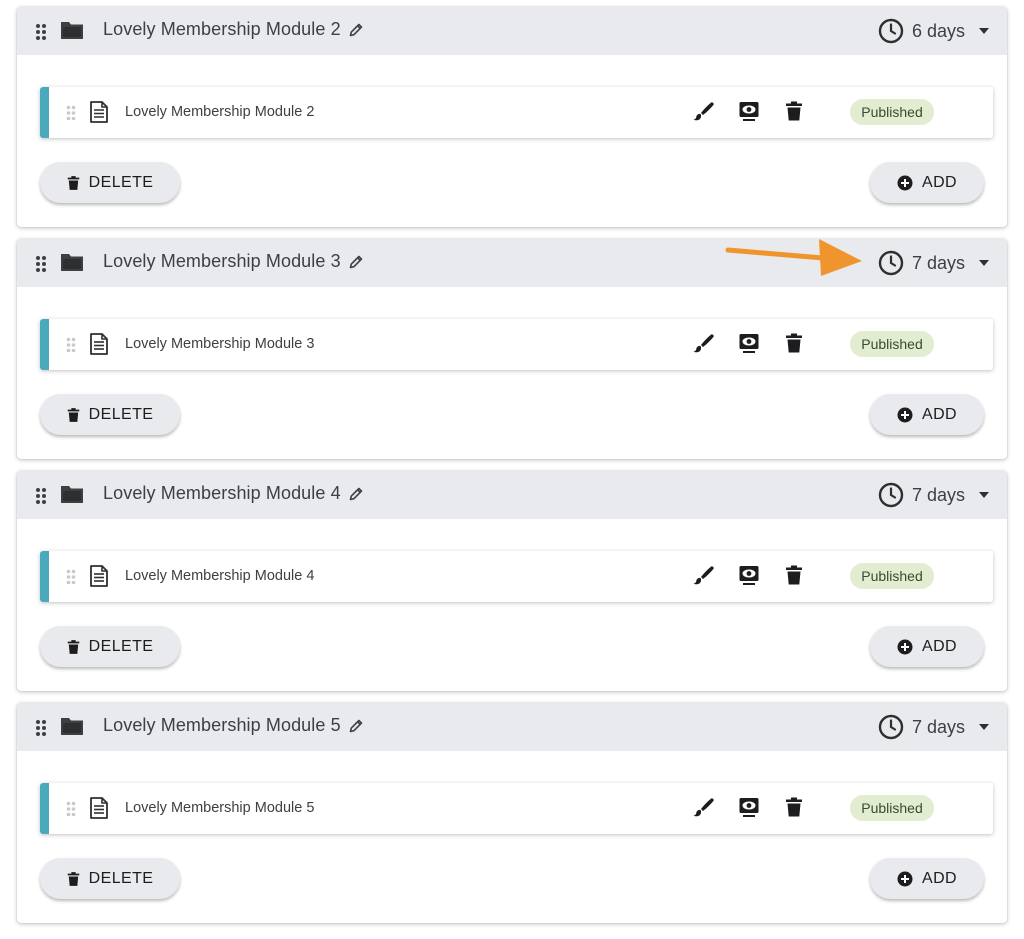 The width and height of the screenshot is (1024, 939). What do you see at coordinates (512, 31) in the screenshot?
I see `module-header: Lovely Membership Module 2 6 days` at bounding box center [512, 31].